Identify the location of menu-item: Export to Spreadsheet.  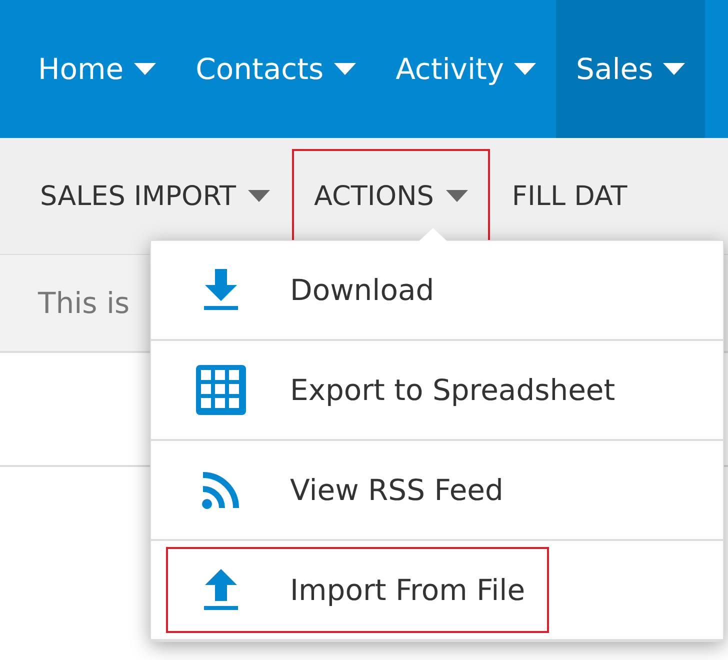
(403, 390).